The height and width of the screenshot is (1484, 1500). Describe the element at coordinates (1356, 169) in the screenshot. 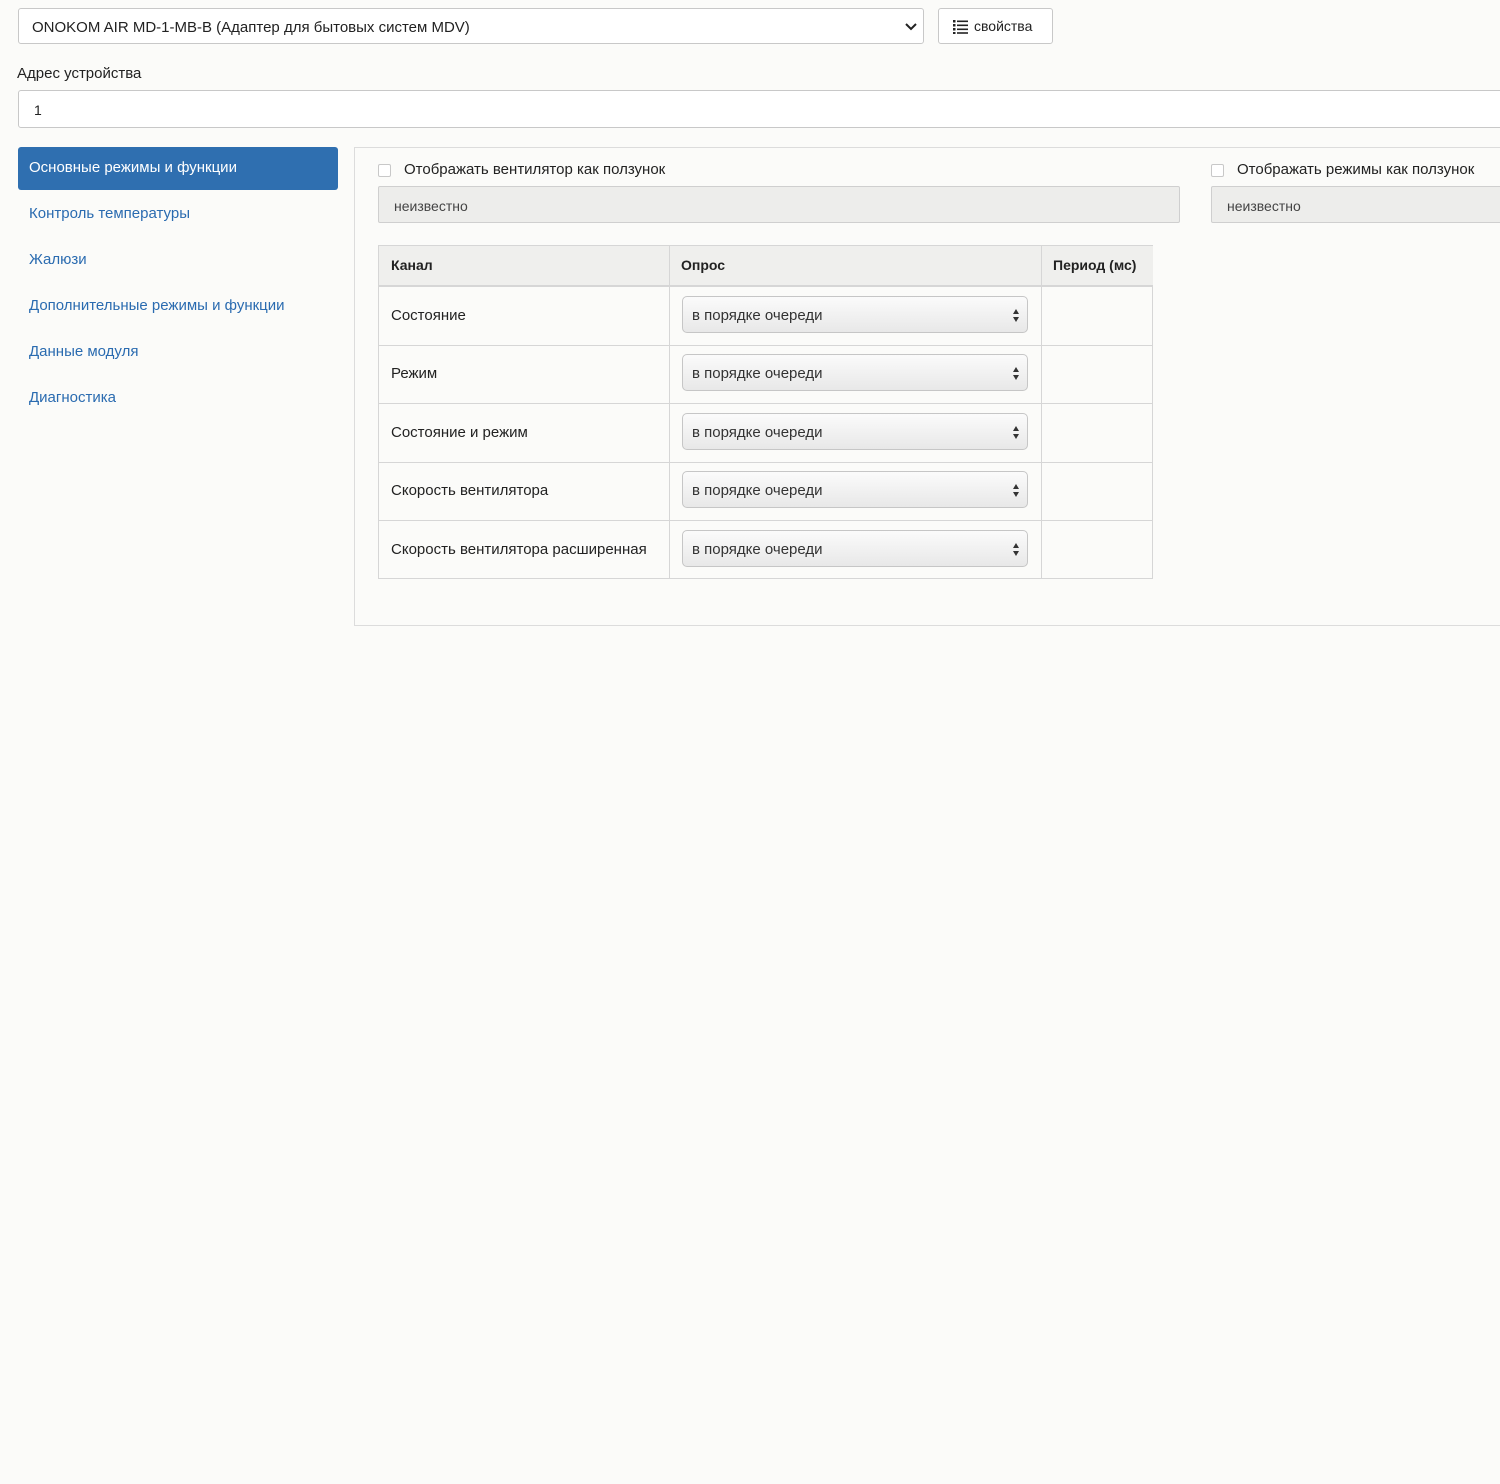

I see `modes-slider-label: Отображать режимы как ползунок` at that location.